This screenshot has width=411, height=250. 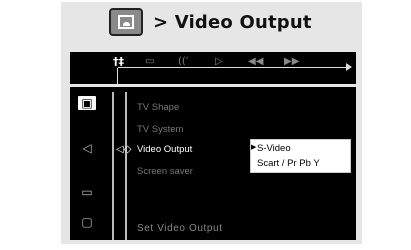 I want to click on arrow-right-icon, so click(x=349, y=67).